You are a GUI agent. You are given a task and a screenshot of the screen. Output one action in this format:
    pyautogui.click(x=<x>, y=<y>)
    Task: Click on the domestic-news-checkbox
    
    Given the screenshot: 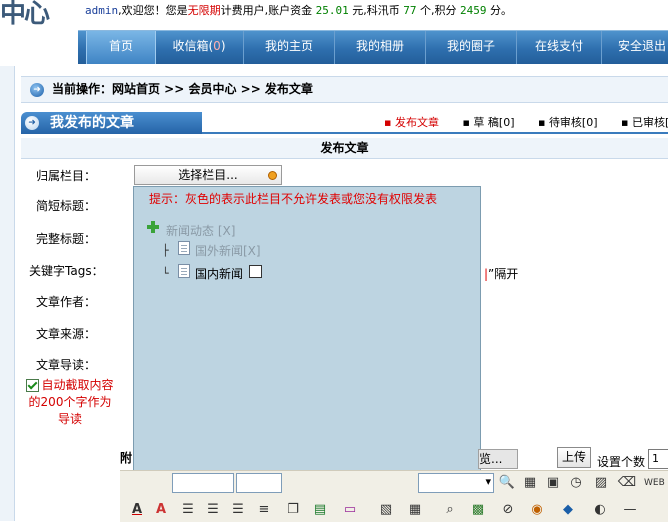 What is the action you would take?
    pyautogui.click(x=255, y=271)
    